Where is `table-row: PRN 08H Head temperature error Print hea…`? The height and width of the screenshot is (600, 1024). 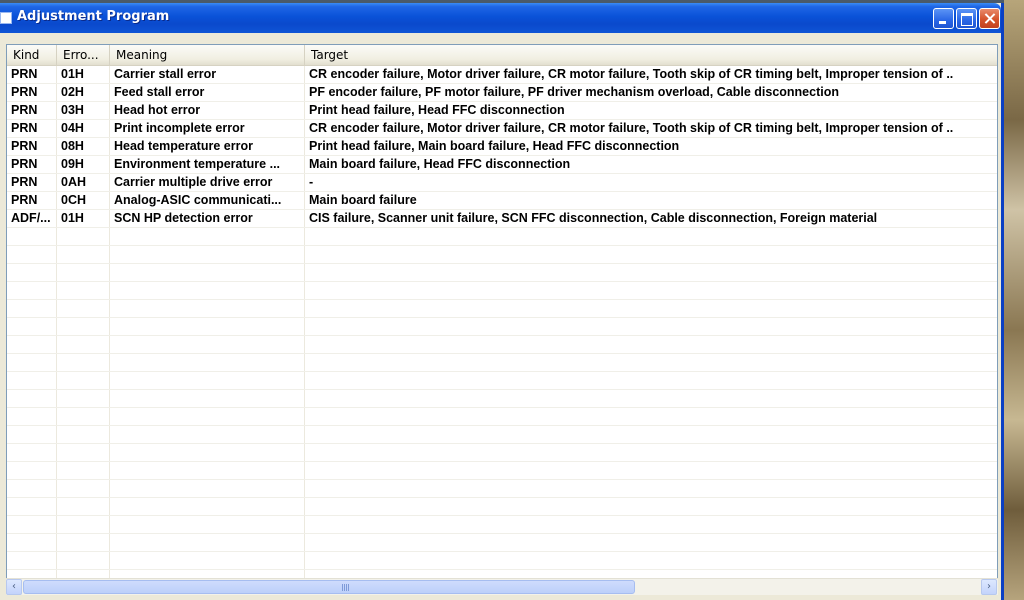 table-row: PRN 08H Head temperature error Print hea… is located at coordinates (502, 147).